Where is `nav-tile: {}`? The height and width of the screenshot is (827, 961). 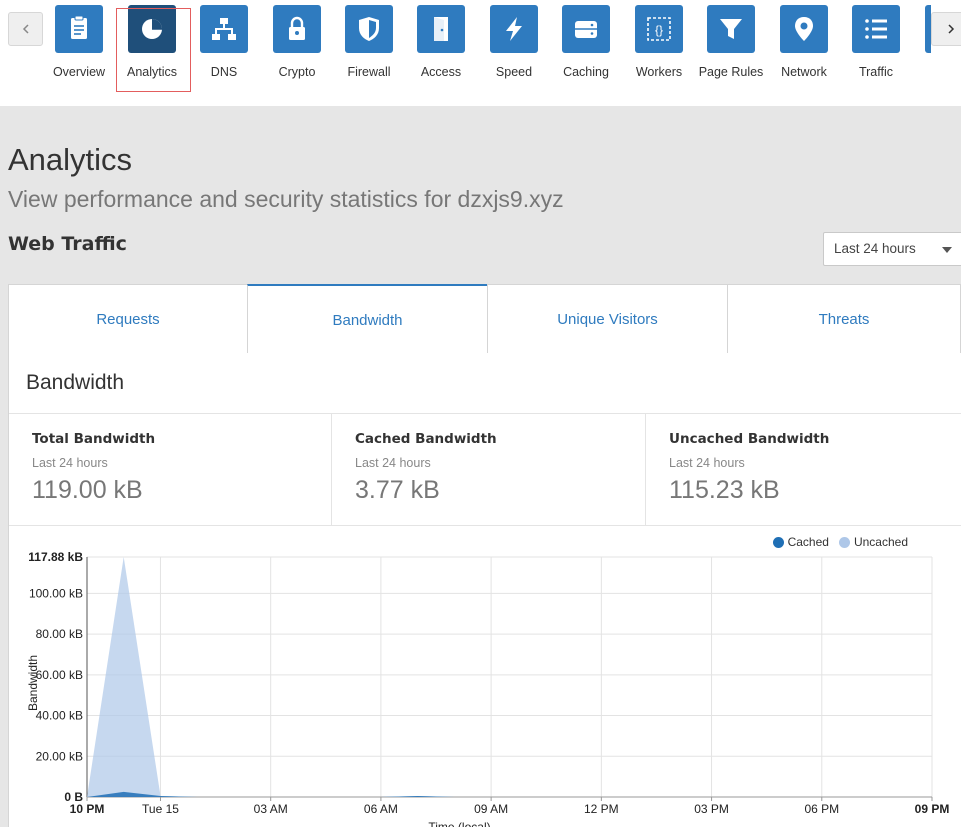 nav-tile: {} is located at coordinates (659, 29).